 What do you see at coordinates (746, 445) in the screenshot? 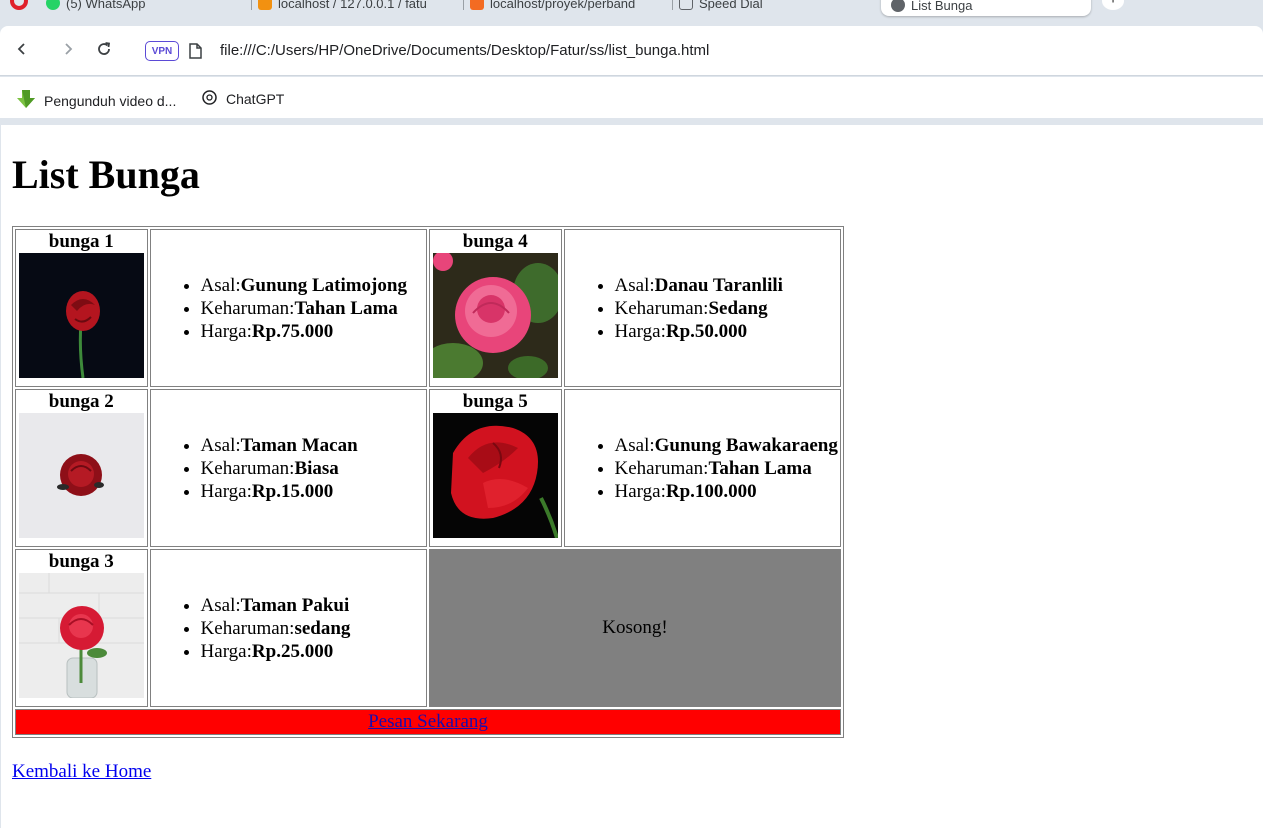
I see `origin-value: Gunung Bawakaraeng` at bounding box center [746, 445].